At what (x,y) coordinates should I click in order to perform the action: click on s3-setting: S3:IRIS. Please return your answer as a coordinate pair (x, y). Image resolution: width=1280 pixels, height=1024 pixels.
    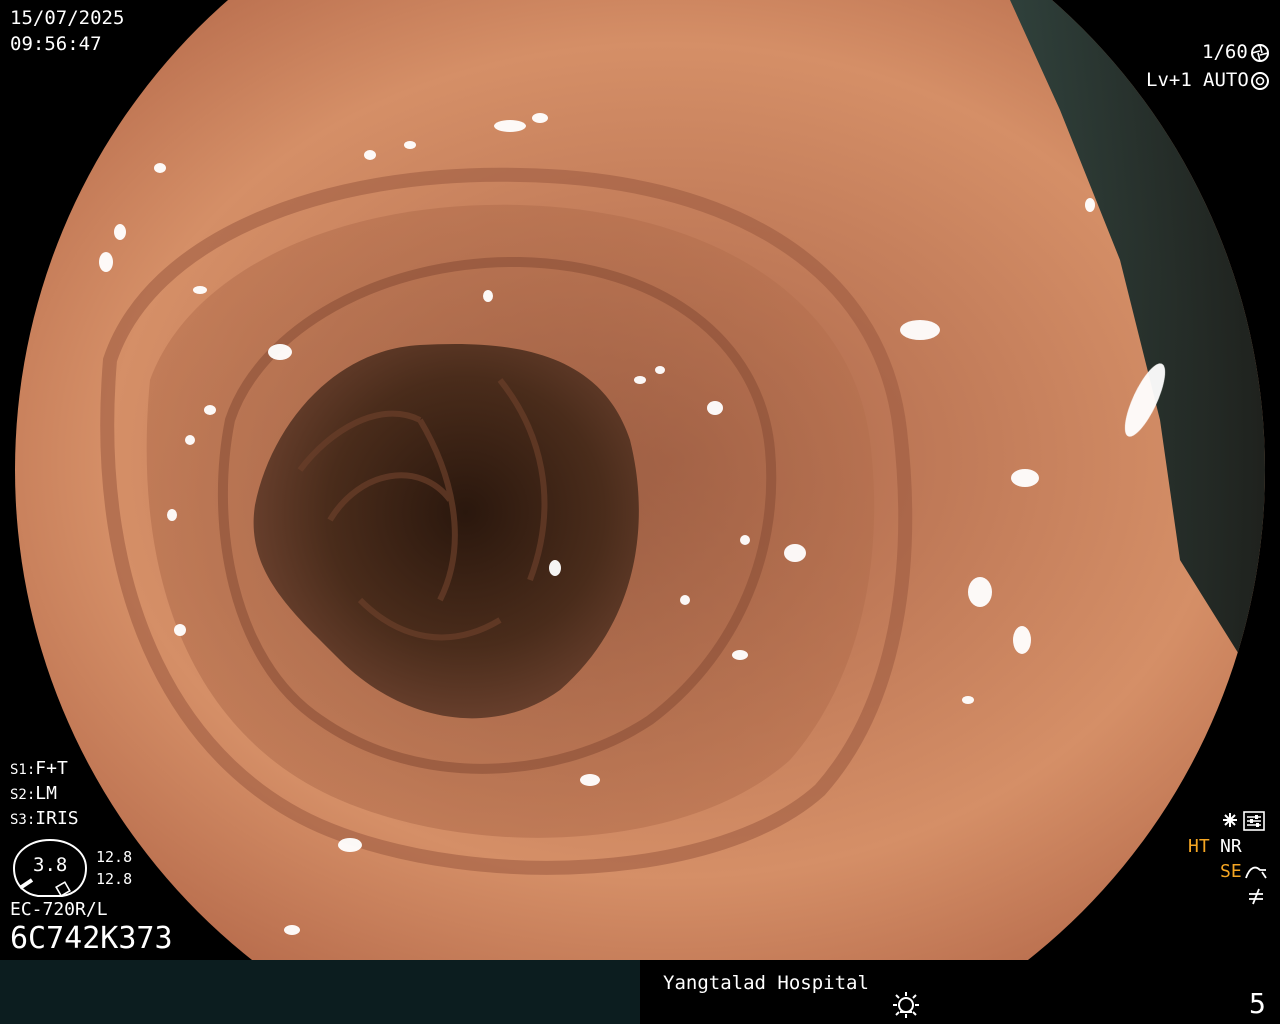
    Looking at the image, I should click on (44, 818).